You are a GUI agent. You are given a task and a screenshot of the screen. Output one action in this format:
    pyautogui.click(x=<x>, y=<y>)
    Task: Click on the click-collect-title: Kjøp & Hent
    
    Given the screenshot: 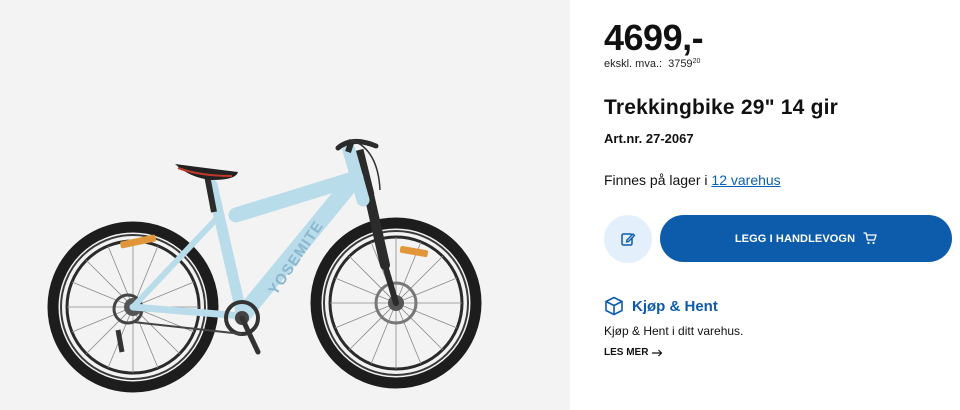 What is the action you would take?
    pyautogui.click(x=675, y=306)
    